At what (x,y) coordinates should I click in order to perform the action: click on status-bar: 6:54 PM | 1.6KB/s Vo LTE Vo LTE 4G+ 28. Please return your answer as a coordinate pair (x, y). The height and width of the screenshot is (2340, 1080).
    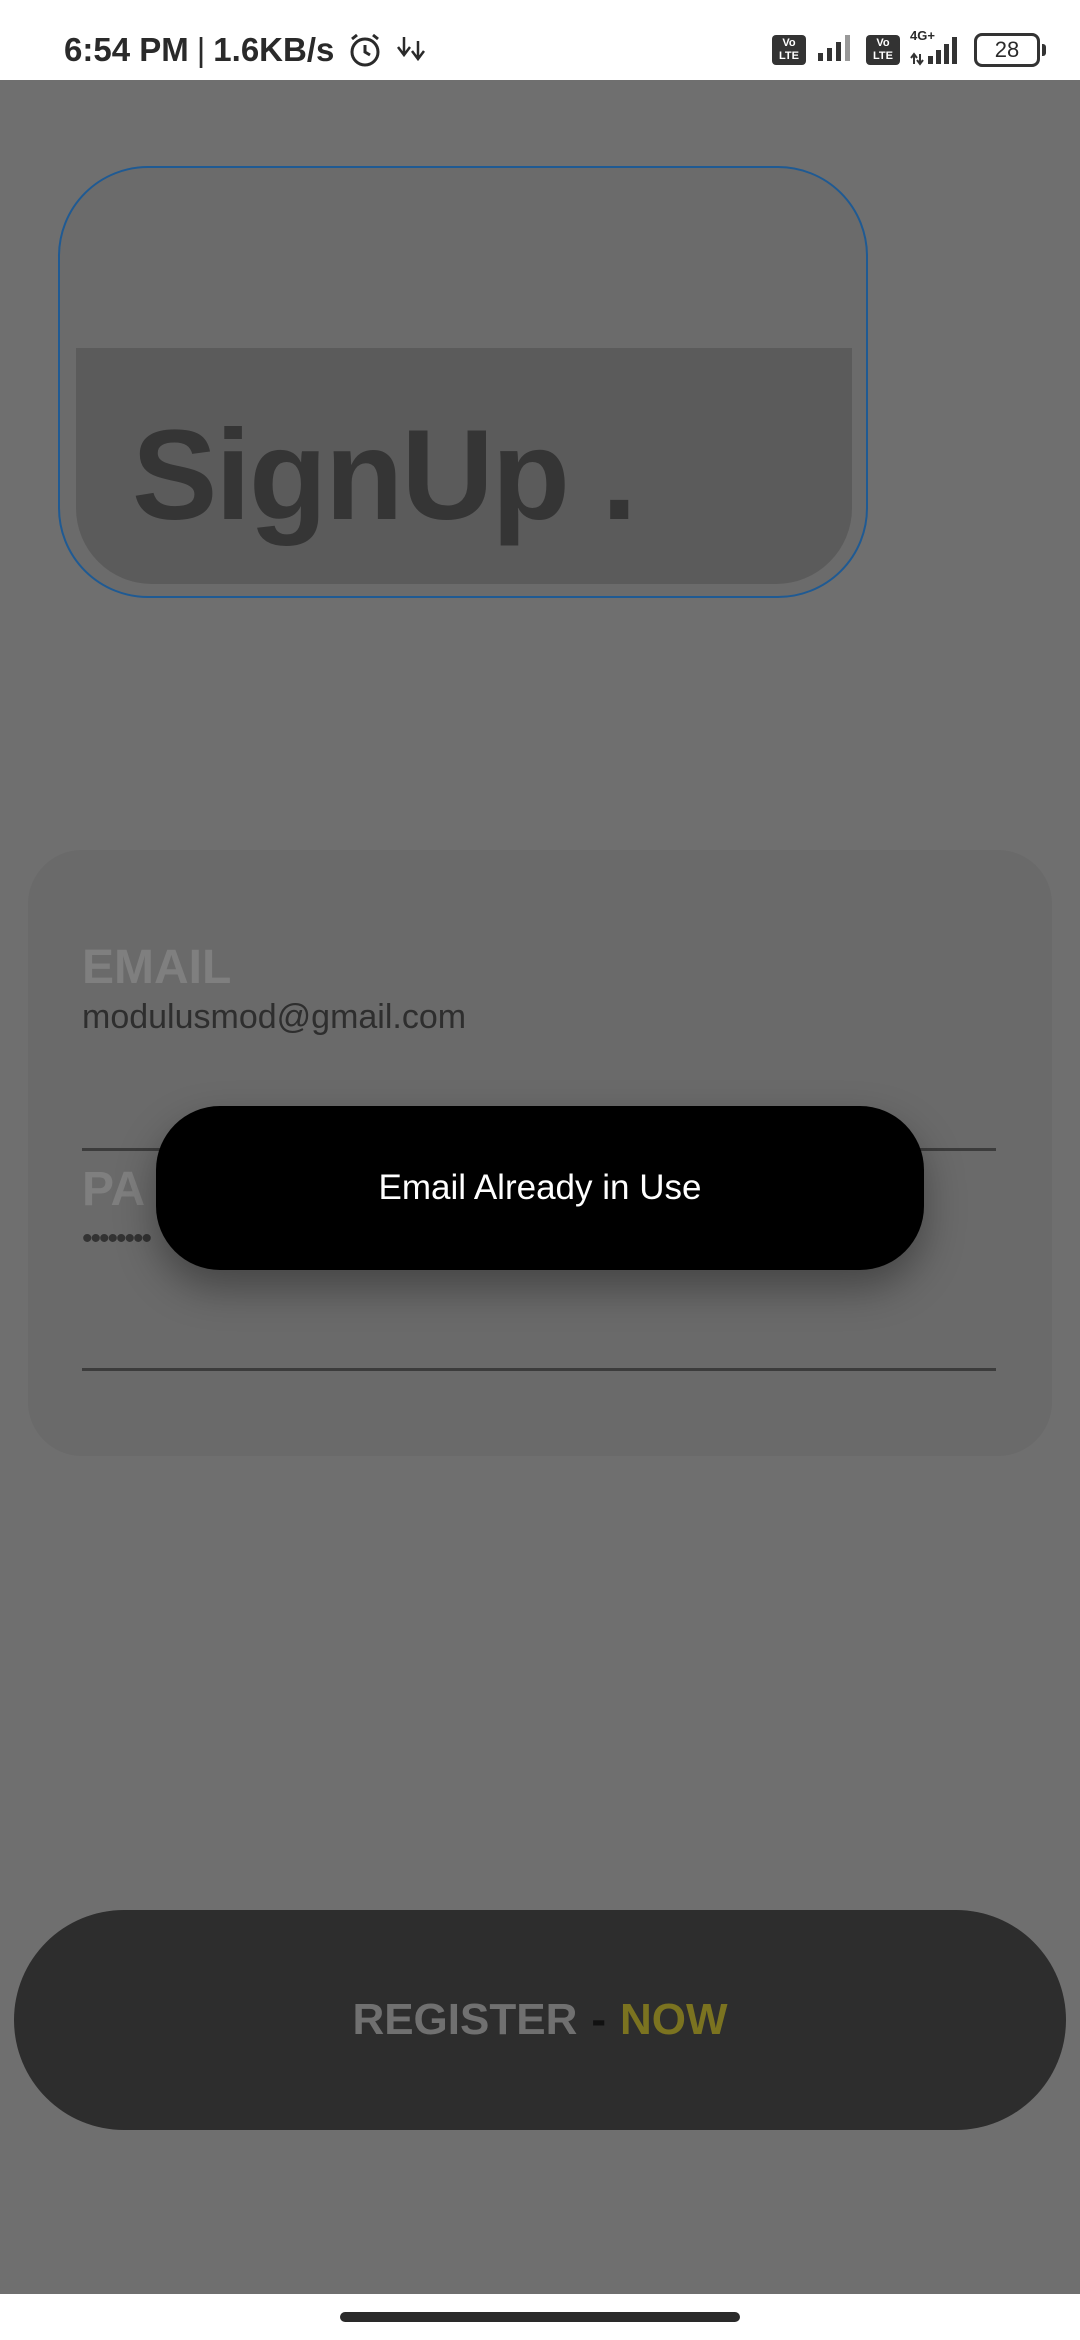
    Looking at the image, I should click on (540, 40).